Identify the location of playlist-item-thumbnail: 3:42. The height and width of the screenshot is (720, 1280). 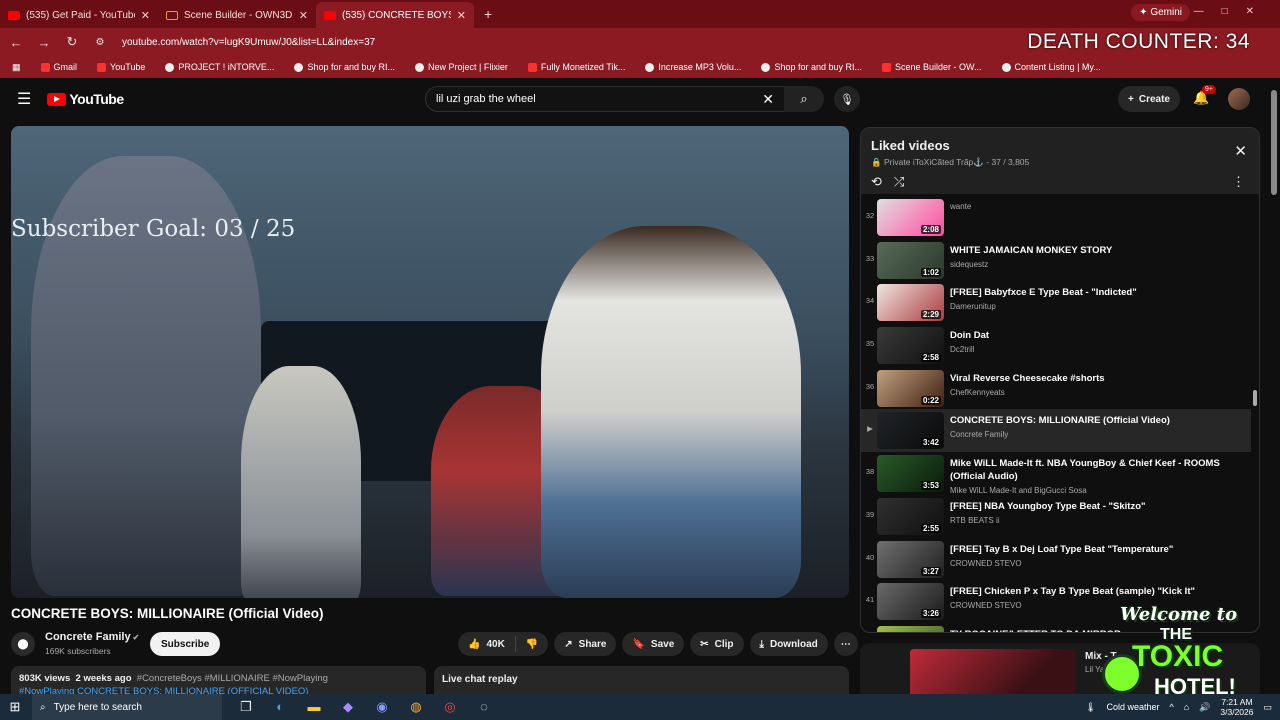
(910, 431).